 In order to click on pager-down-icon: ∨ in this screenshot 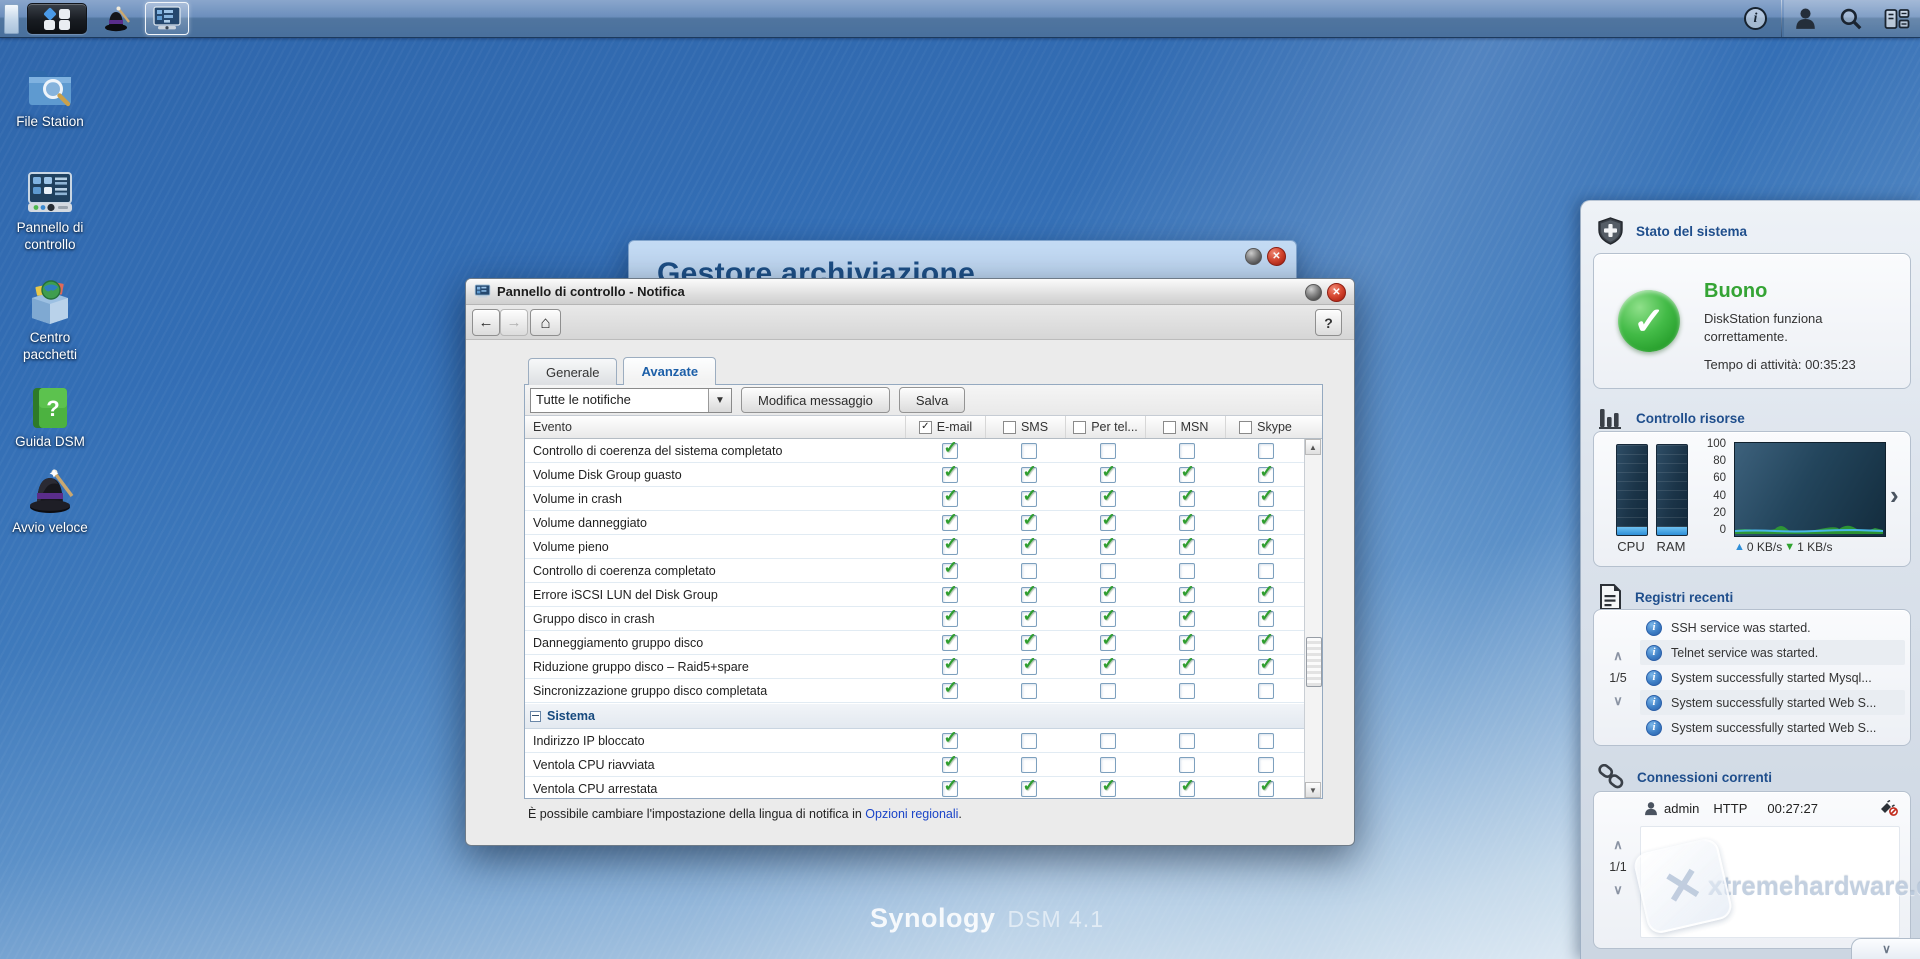, I will do `click(1618, 889)`.